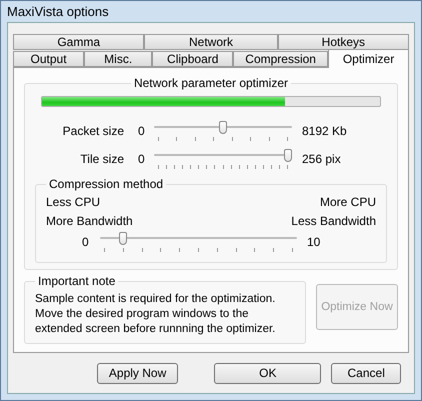 The image size is (422, 401). What do you see at coordinates (93, 131) in the screenshot?
I see `slider-label: Packet size` at bounding box center [93, 131].